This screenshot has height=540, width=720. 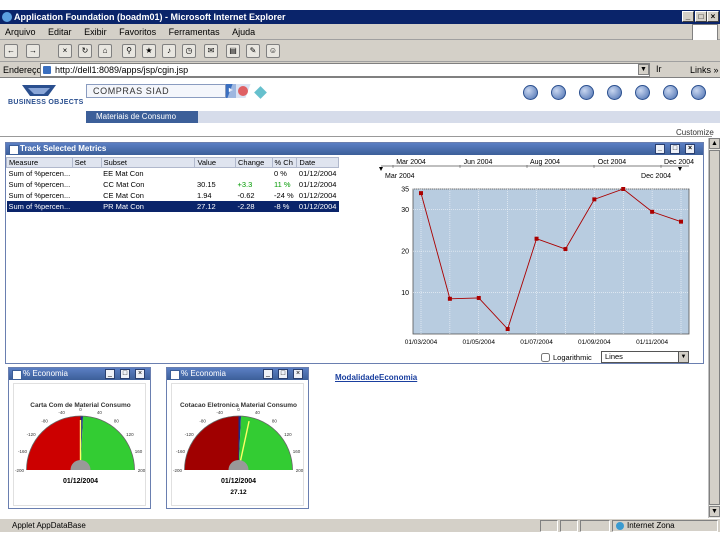 I want to click on maximize-button: □, so click(x=701, y=16).